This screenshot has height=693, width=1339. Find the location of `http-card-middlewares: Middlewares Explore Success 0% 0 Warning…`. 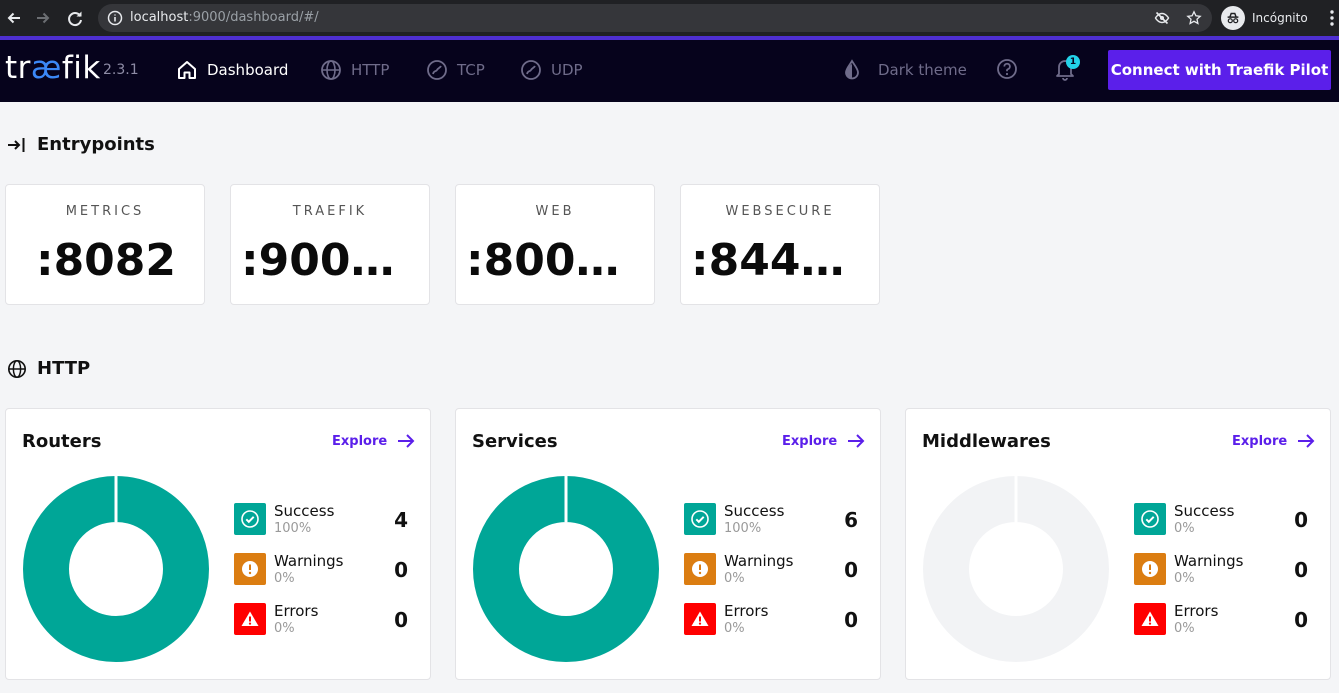

http-card-middlewares: Middlewares Explore Success 0% 0 Warning… is located at coordinates (1118, 544).